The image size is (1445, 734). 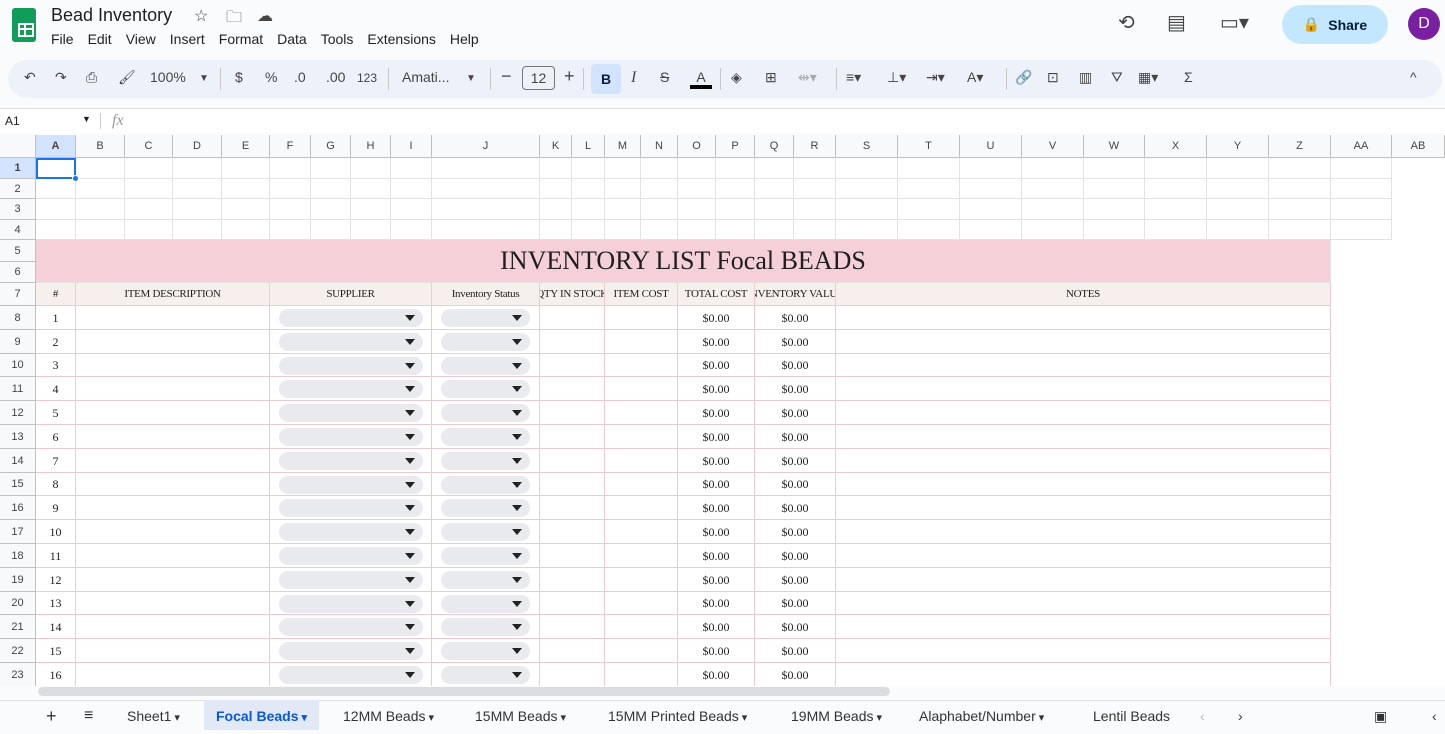 What do you see at coordinates (56, 580) in the screenshot?
I see `row-number: 12` at bounding box center [56, 580].